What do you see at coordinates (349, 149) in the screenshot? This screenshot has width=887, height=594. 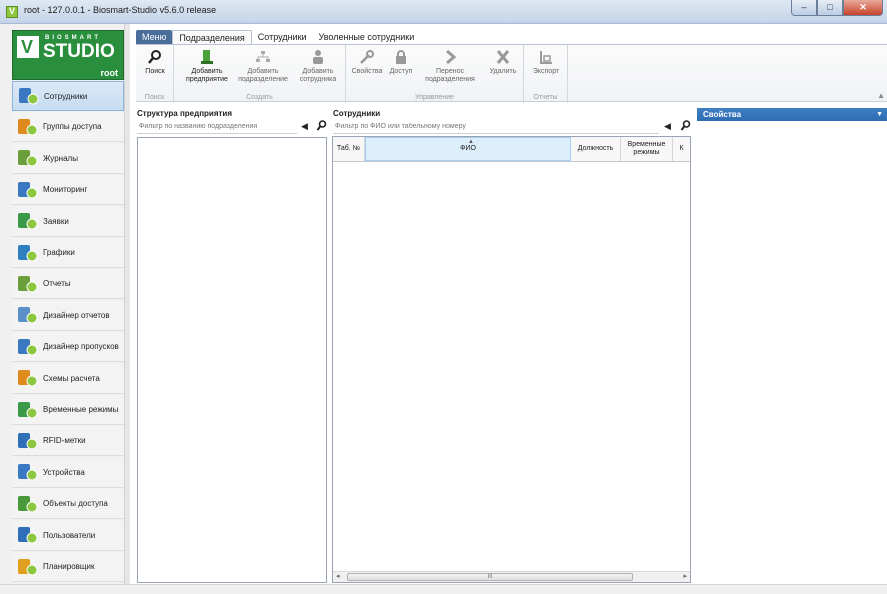 I see `column-header-tab-number: Таб. №` at bounding box center [349, 149].